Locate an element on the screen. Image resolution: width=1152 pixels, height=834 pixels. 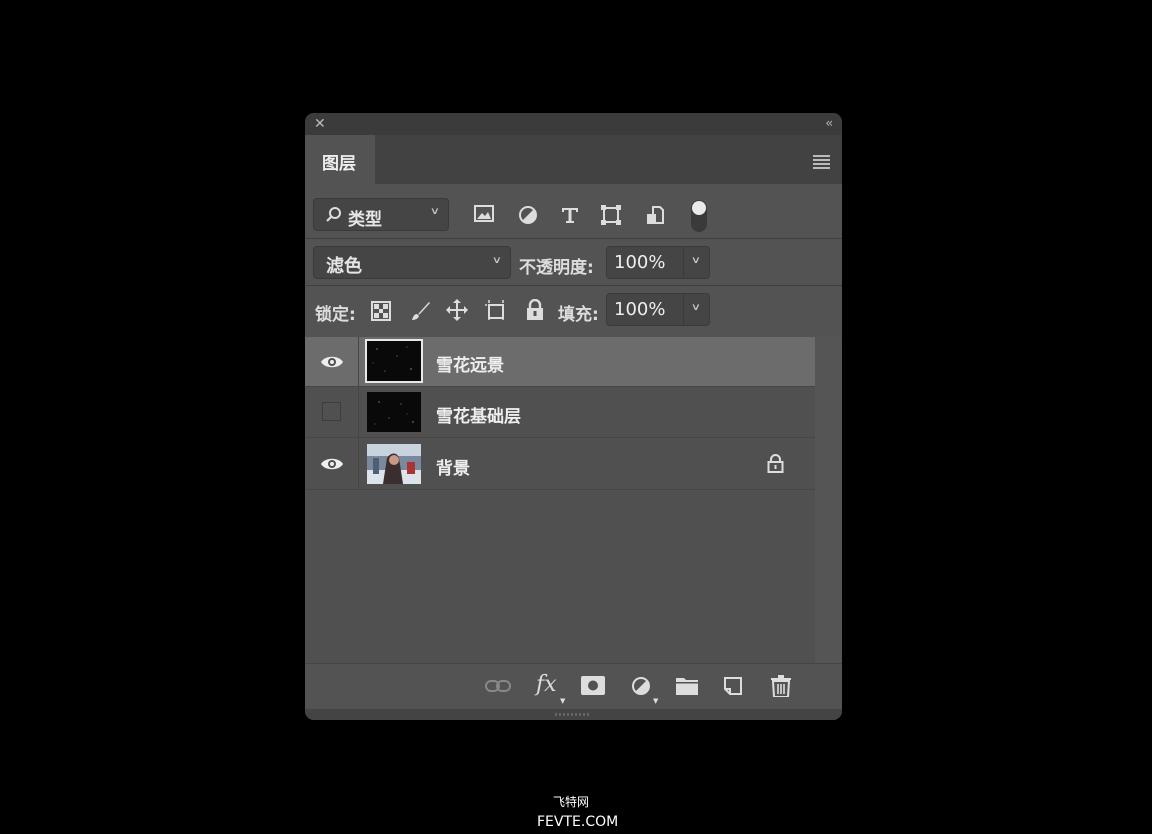
collapse-icon: ‹‹ is located at coordinates (828, 123).